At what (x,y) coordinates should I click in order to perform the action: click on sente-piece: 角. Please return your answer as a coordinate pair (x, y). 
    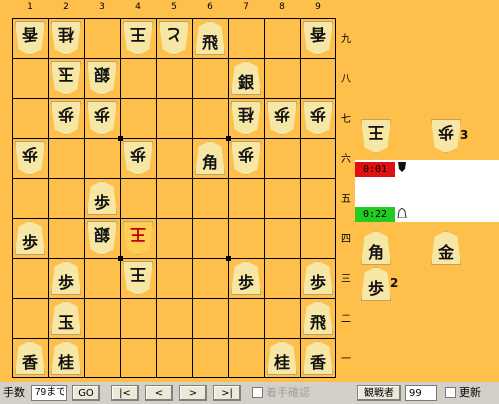
    Looking at the image, I should click on (210, 158).